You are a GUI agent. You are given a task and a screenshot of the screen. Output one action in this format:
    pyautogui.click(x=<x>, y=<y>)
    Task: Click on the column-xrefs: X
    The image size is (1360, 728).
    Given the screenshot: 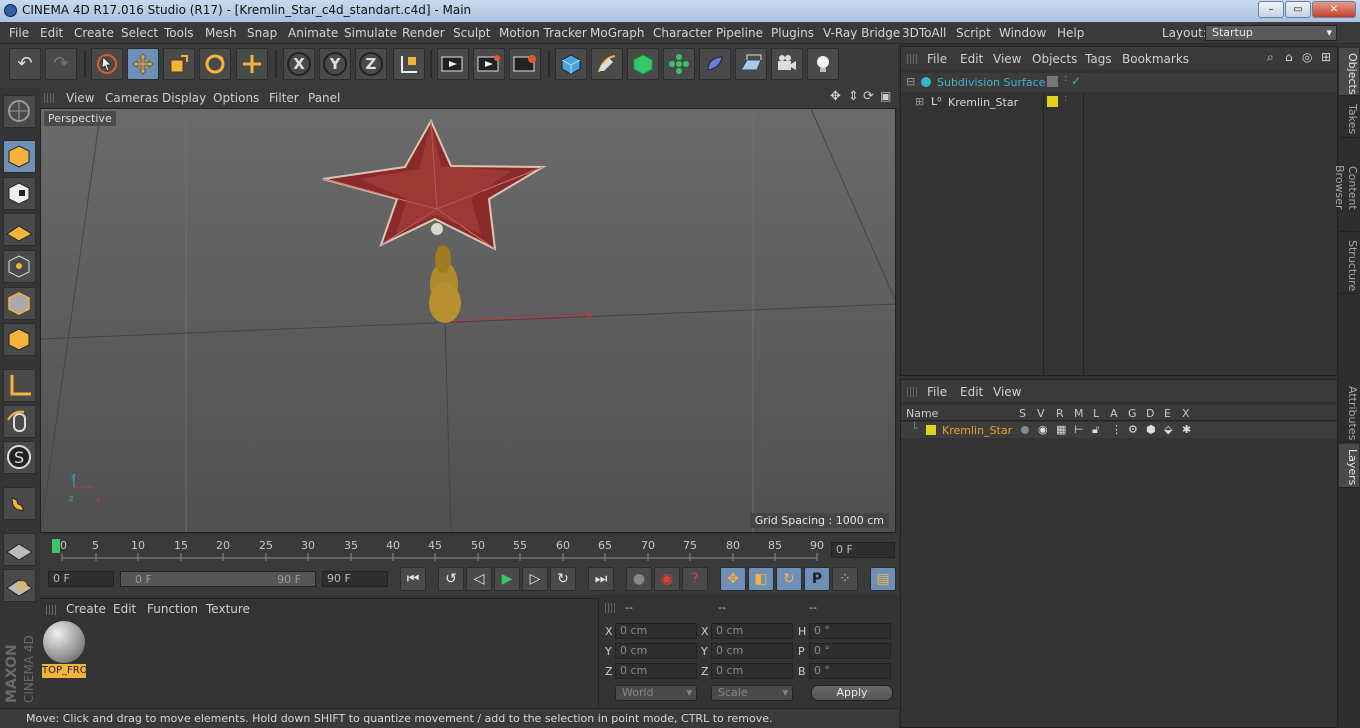 What is the action you would take?
    pyautogui.click(x=1186, y=413)
    